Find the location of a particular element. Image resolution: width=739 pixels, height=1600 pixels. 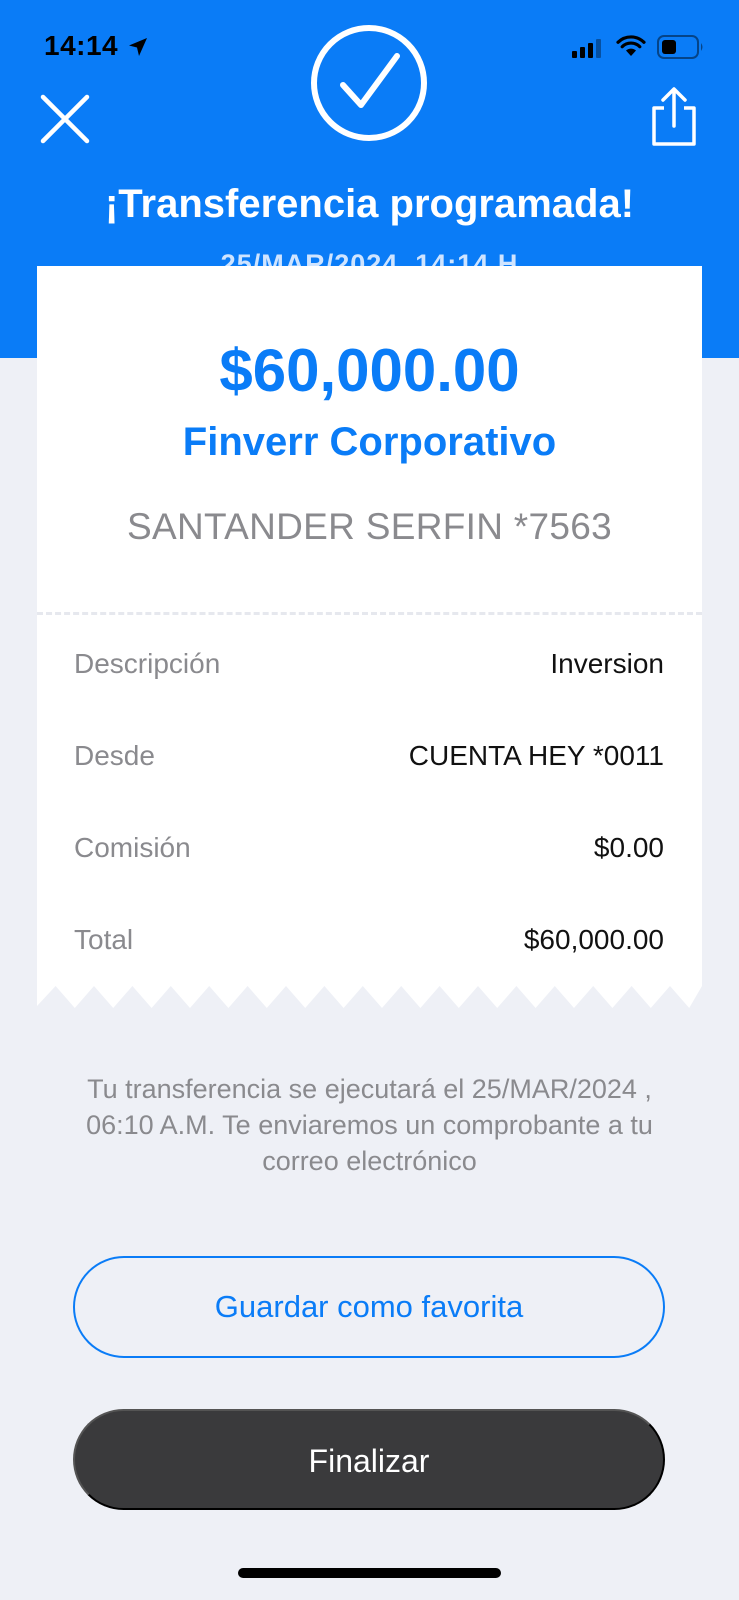

check-circle-icon is located at coordinates (369, 83).